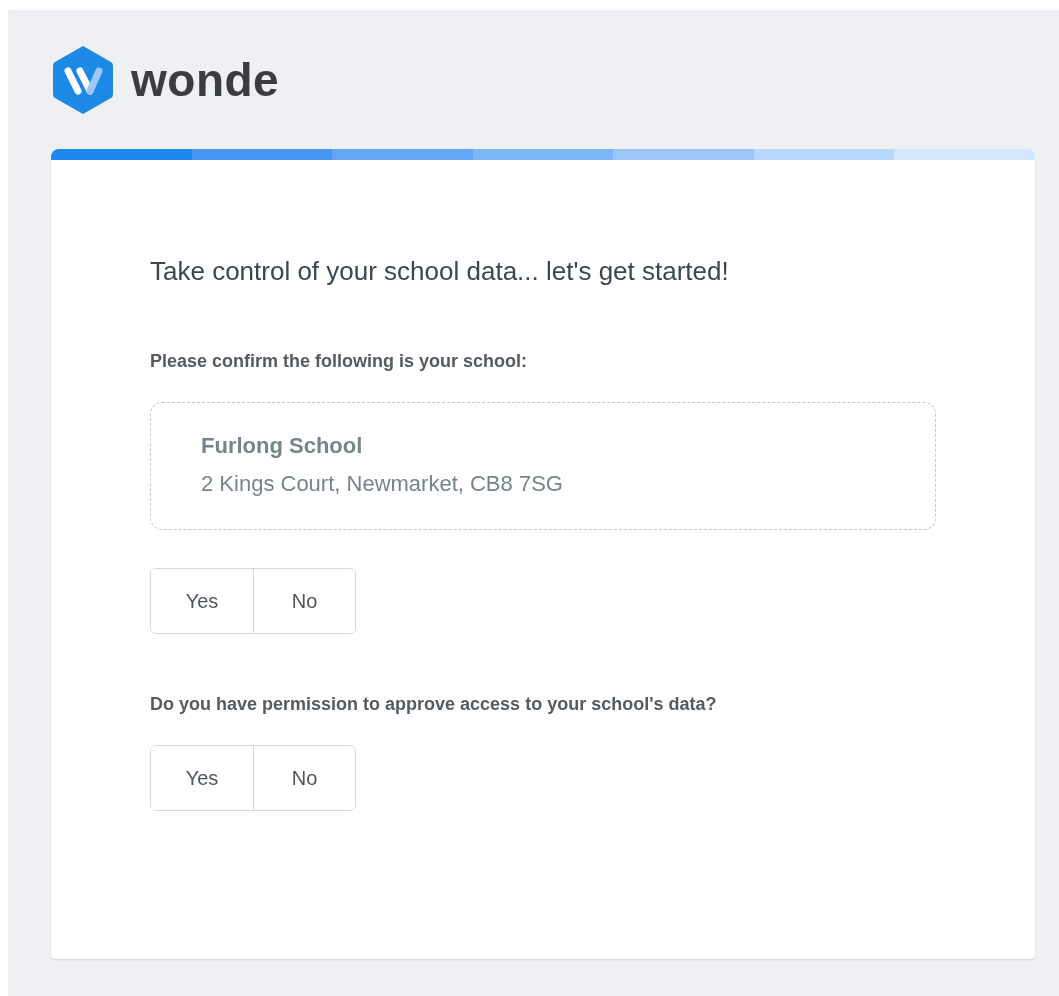  What do you see at coordinates (205, 80) in the screenshot?
I see `brand-name: wonde` at bounding box center [205, 80].